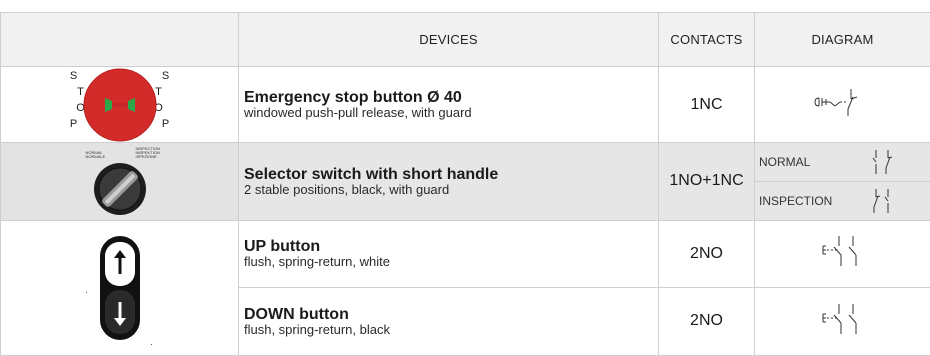 The height and width of the screenshot is (356, 930). What do you see at coordinates (119, 189) in the screenshot?
I see `selector-knob-graphic` at bounding box center [119, 189].